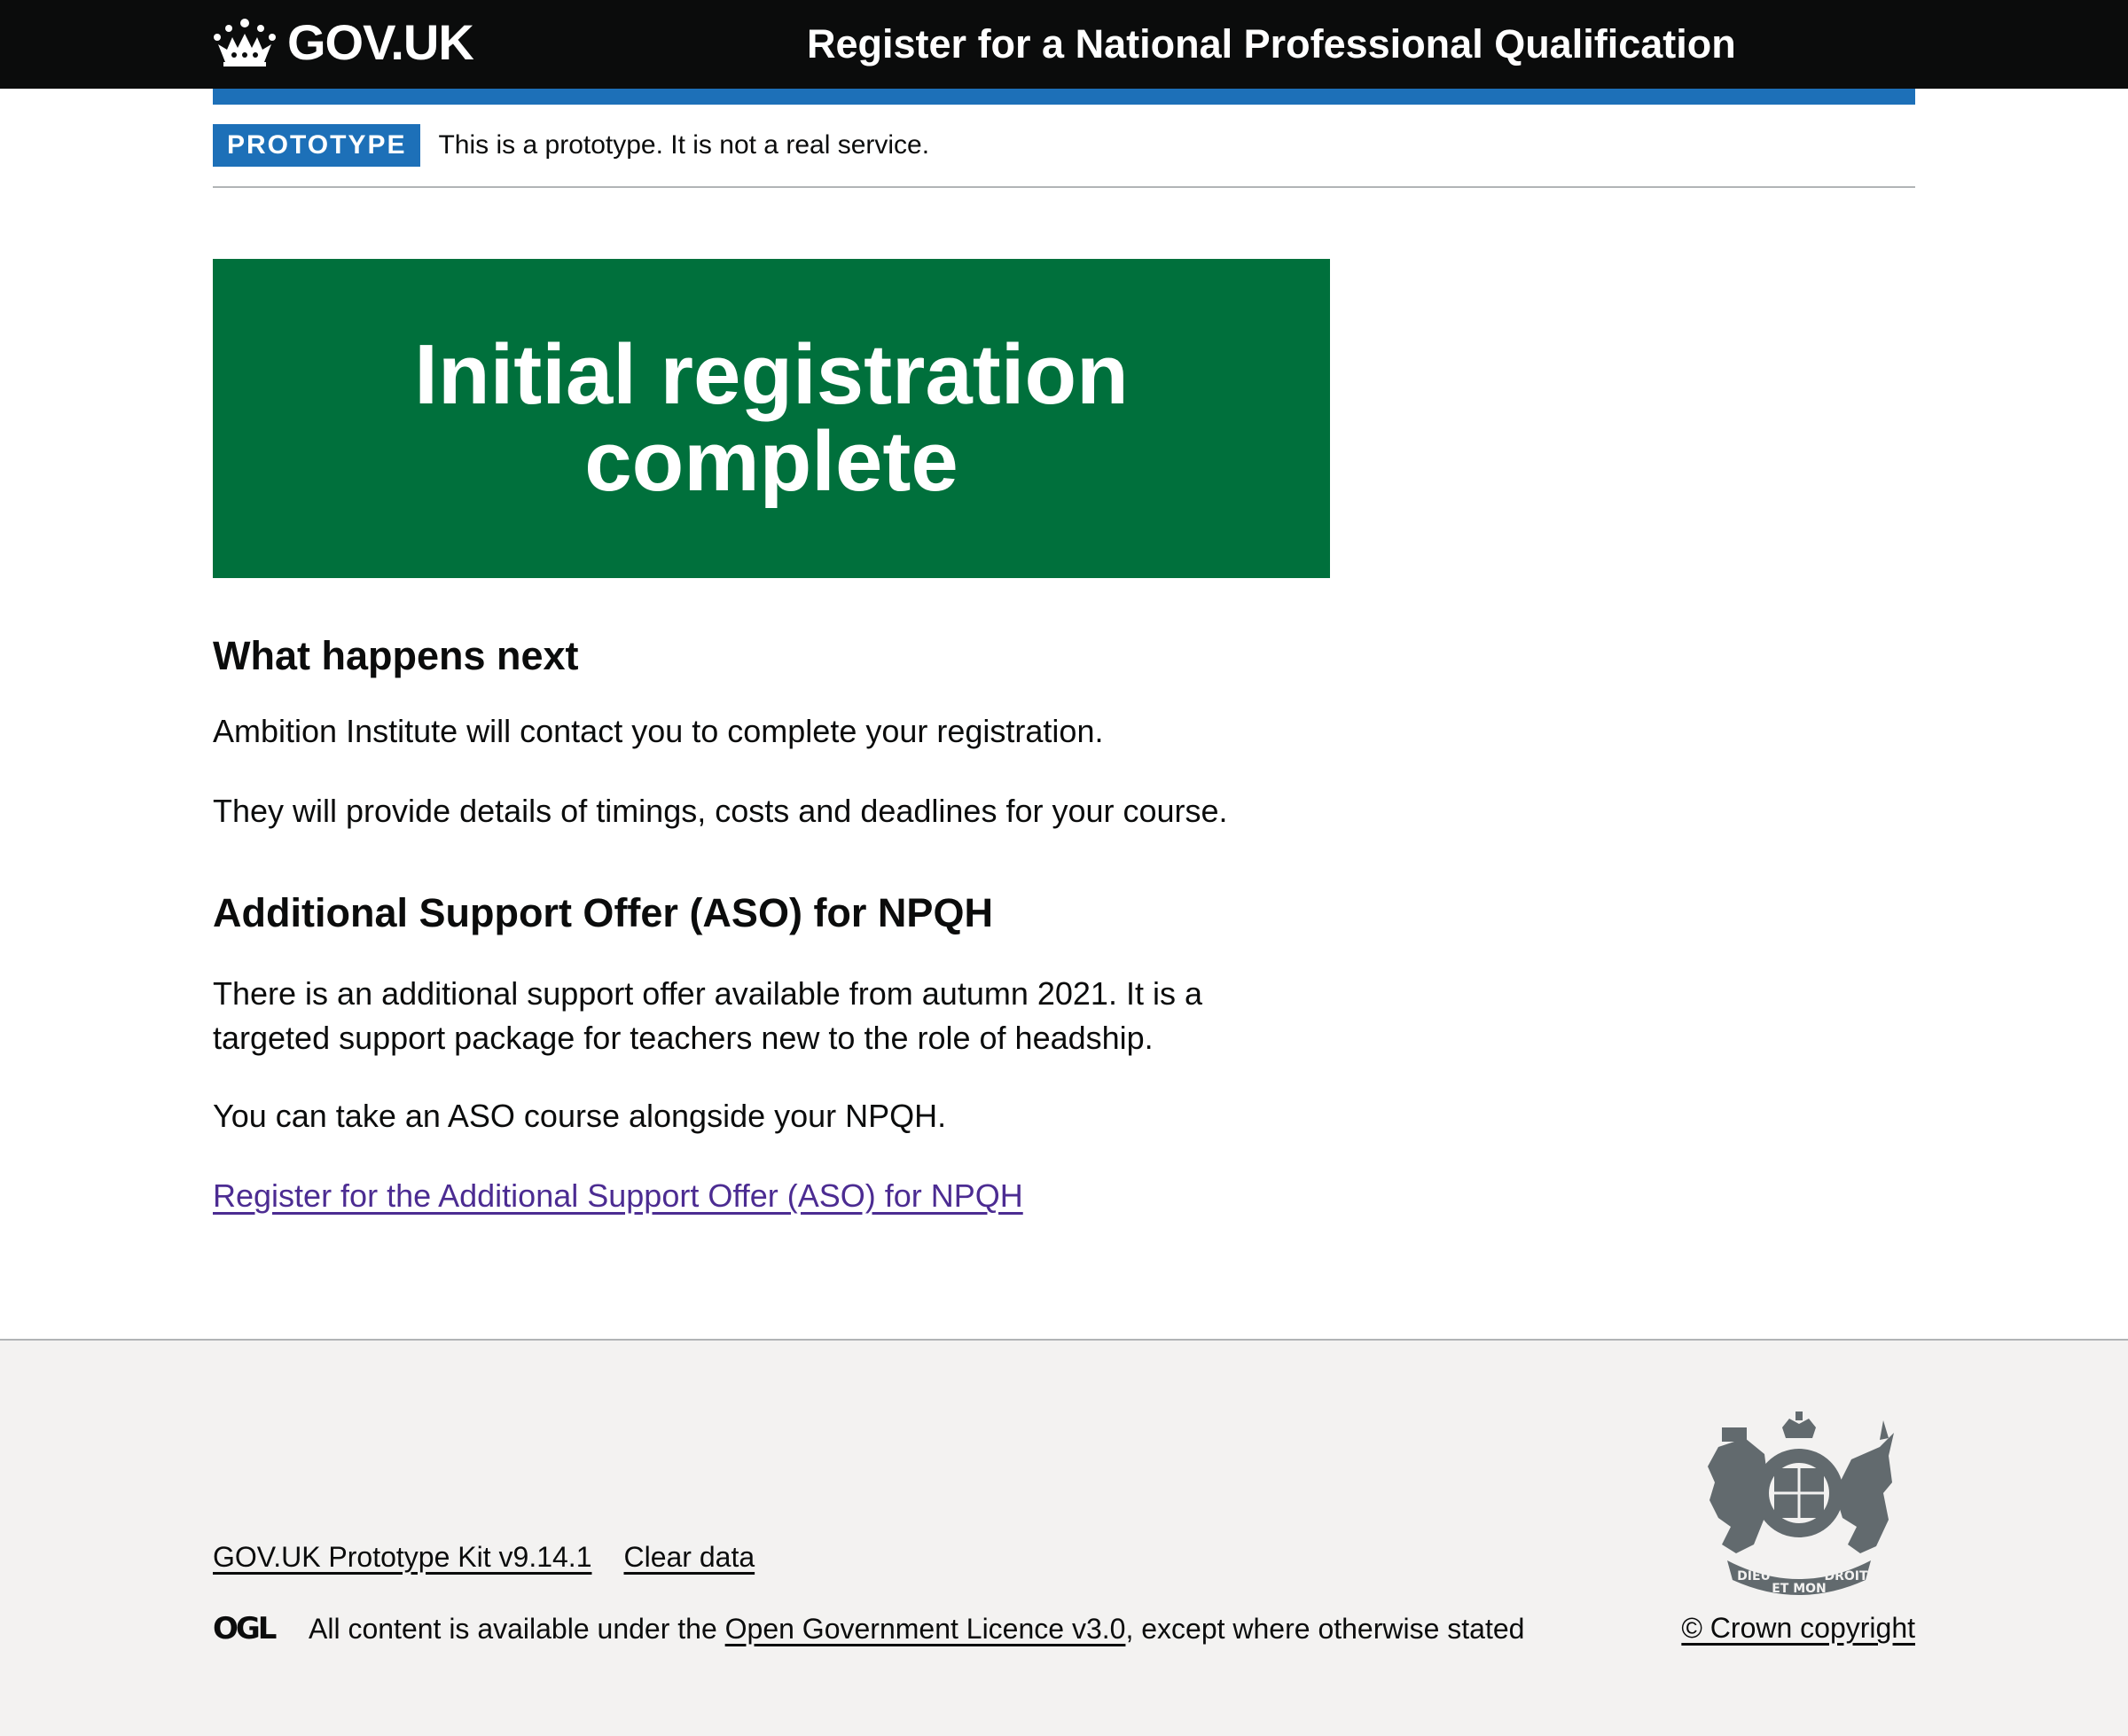 This screenshot has height=1736, width=2128. Describe the element at coordinates (402, 1557) in the screenshot. I see `prototype-kit-link: GOV.UK Prototype Kit v9.14.1` at that location.